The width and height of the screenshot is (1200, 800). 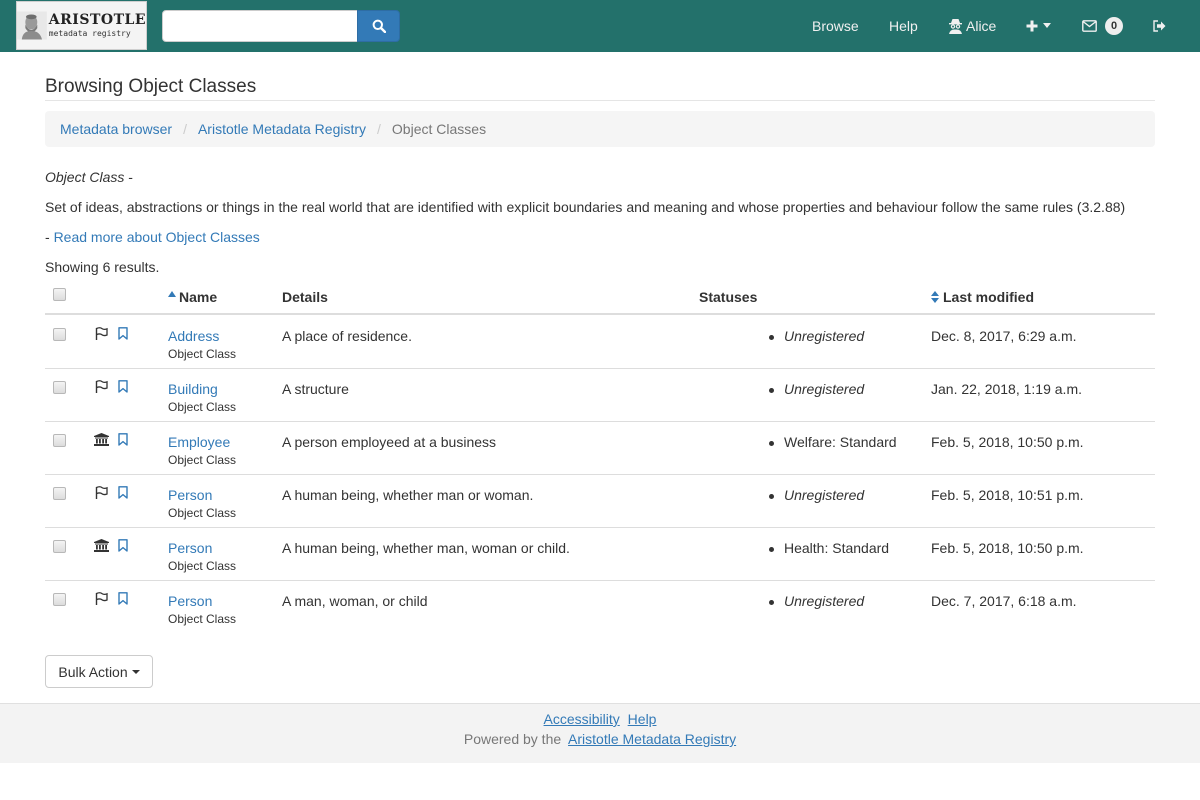 I want to click on footer-links: Accessibility Help, so click(x=600, y=719).